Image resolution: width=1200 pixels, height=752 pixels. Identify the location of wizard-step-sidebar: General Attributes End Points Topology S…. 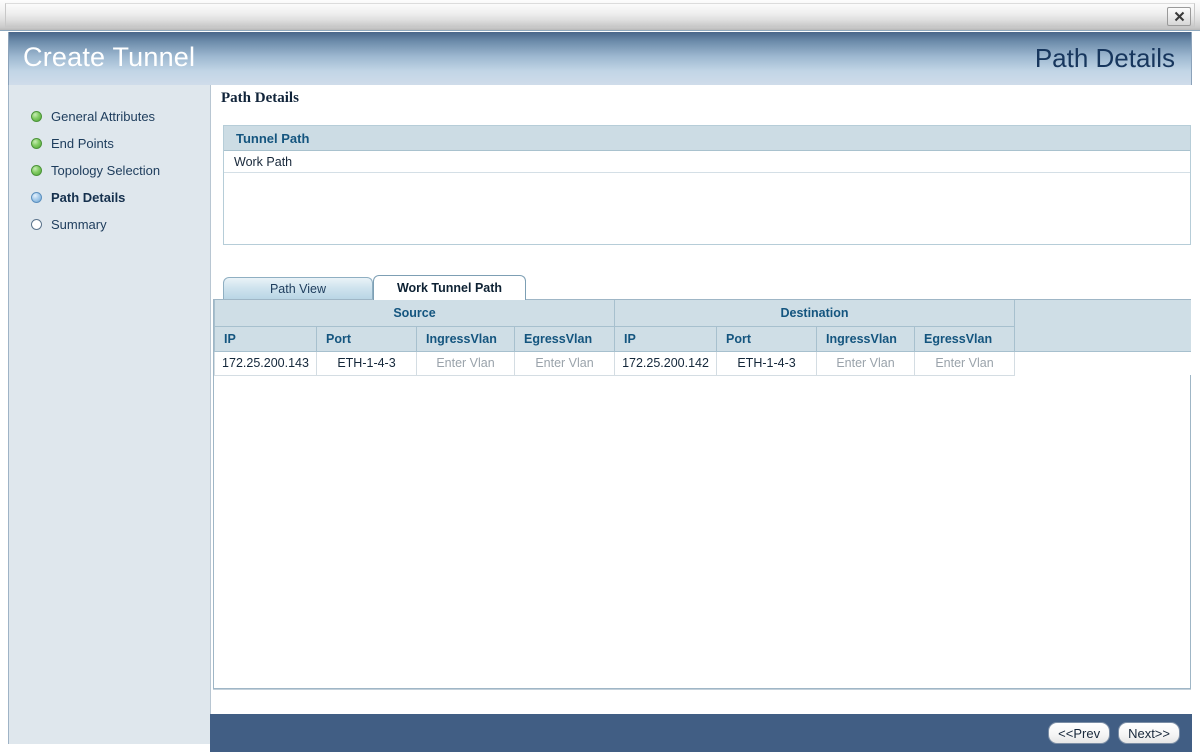
(110, 414).